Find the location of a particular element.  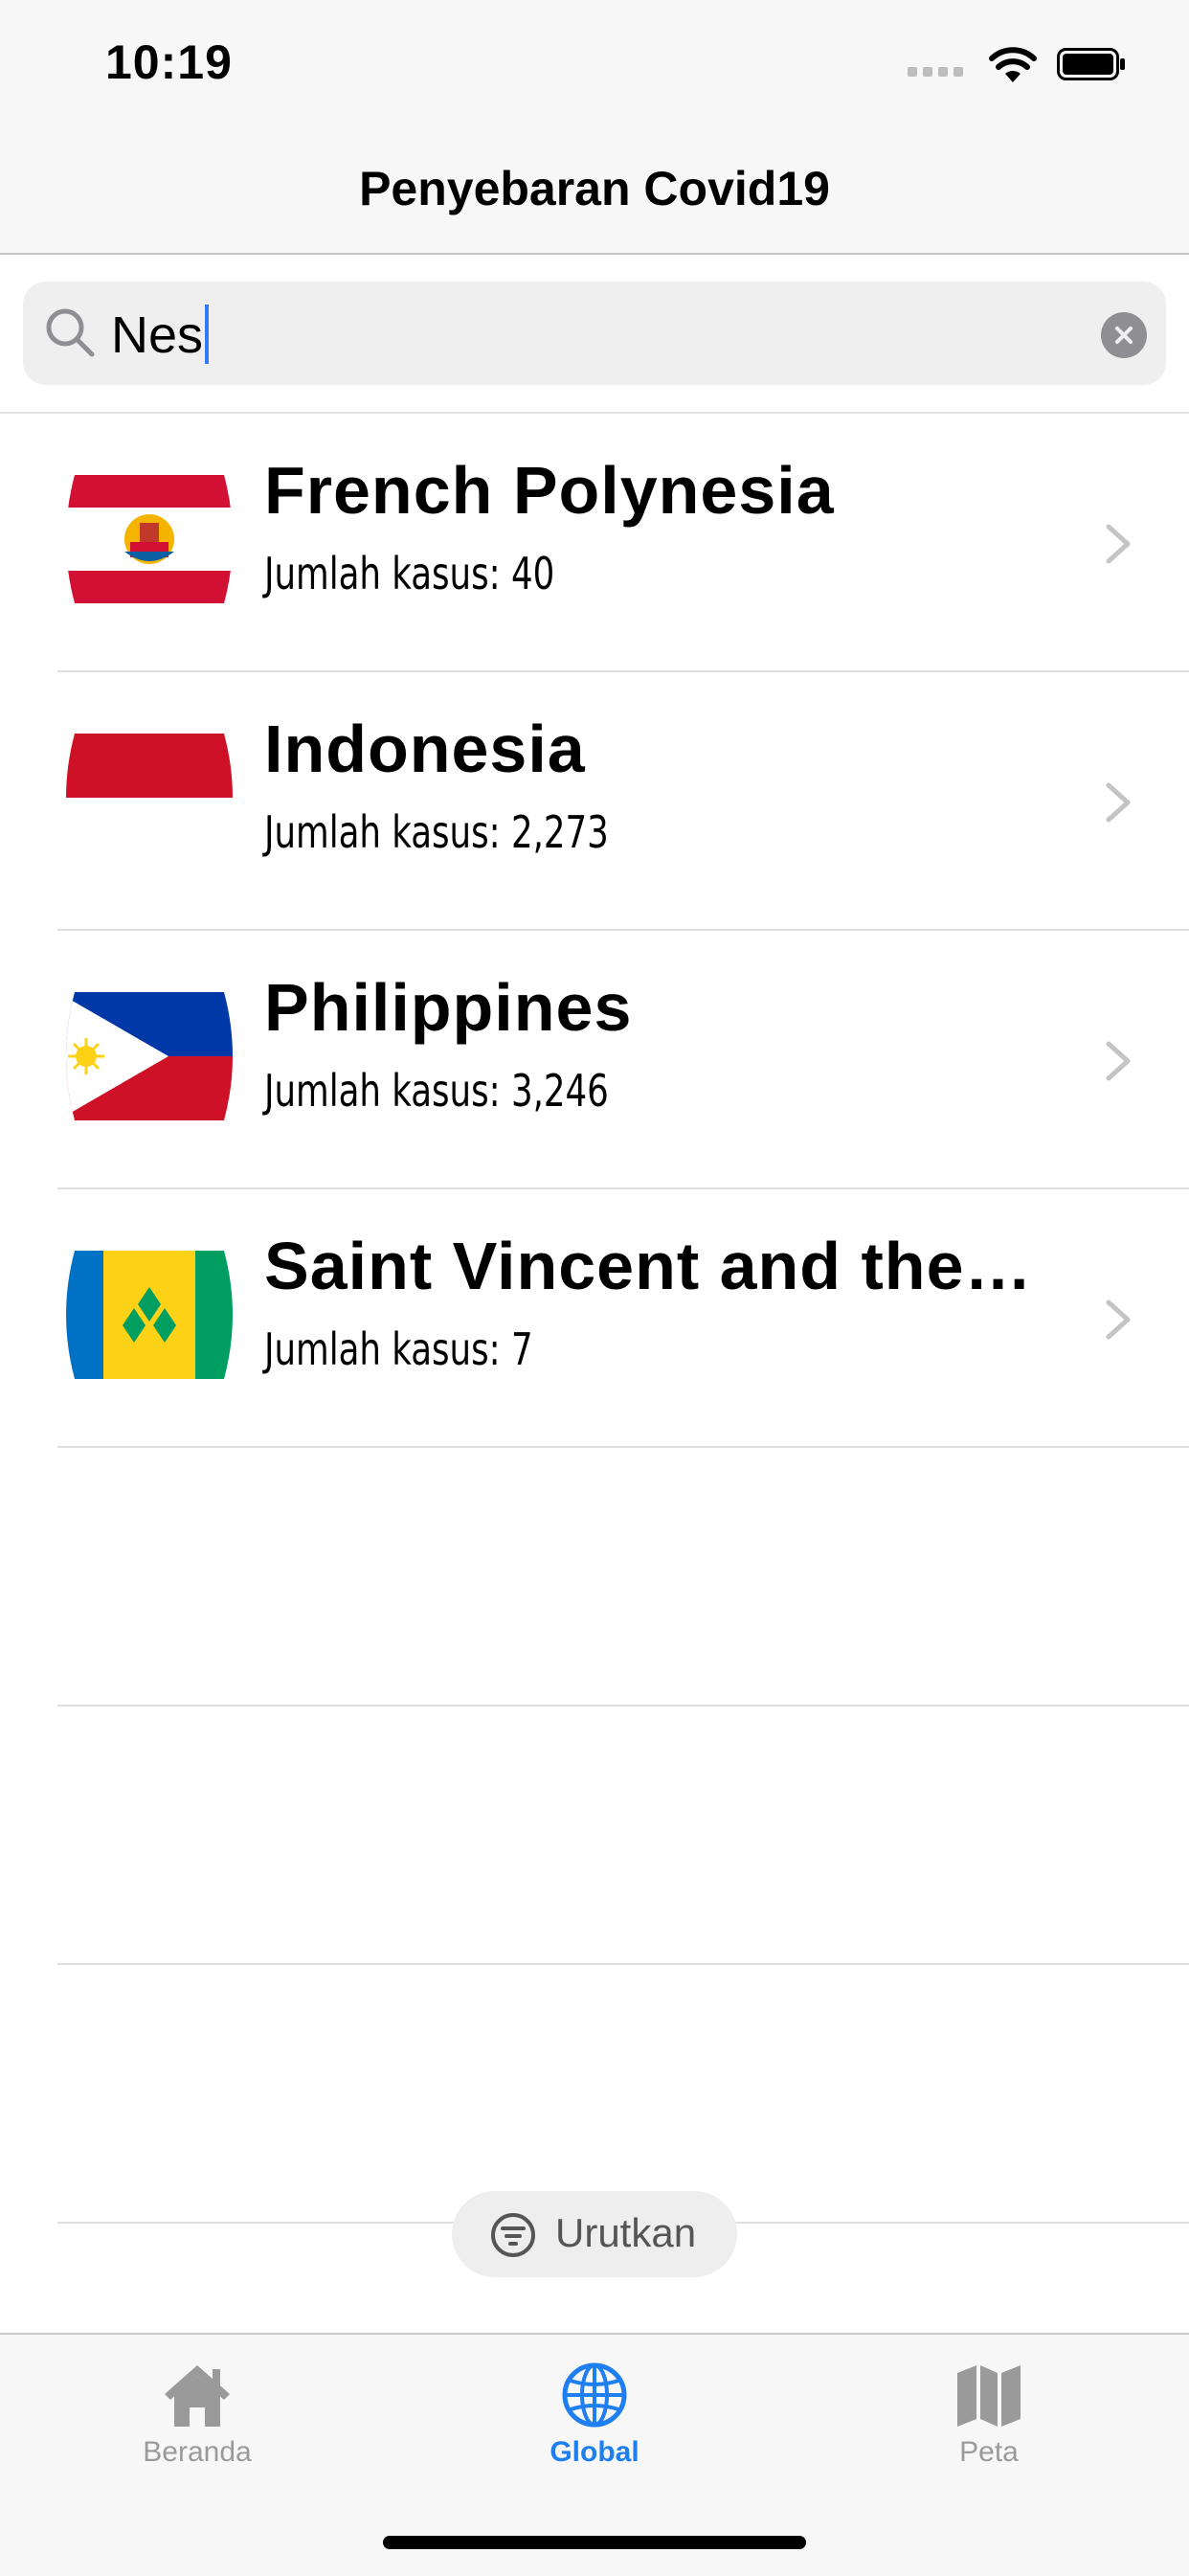

search-value: Nes is located at coordinates (157, 335).